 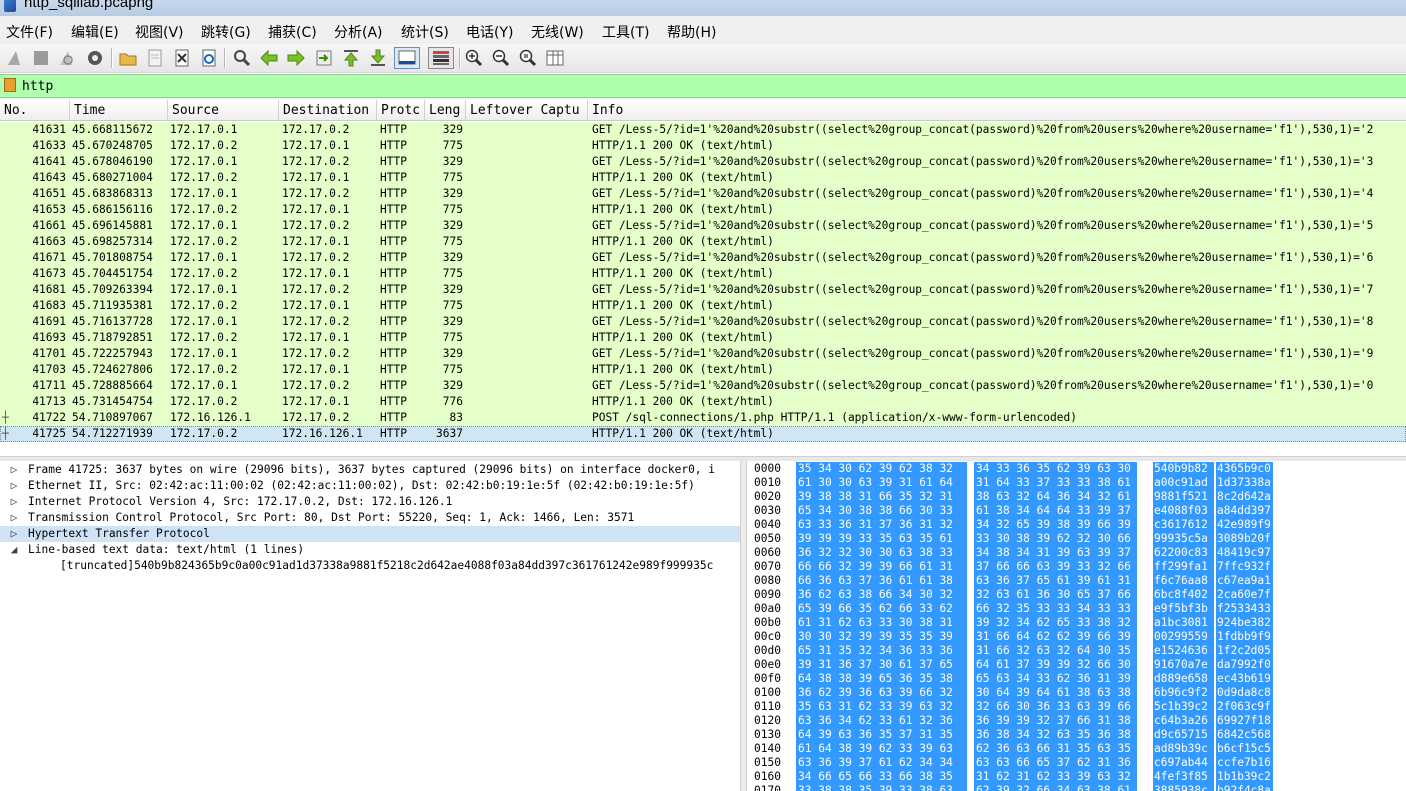 What do you see at coordinates (1183, 469) in the screenshot?
I see `ascii-bytes: 540b9b82` at bounding box center [1183, 469].